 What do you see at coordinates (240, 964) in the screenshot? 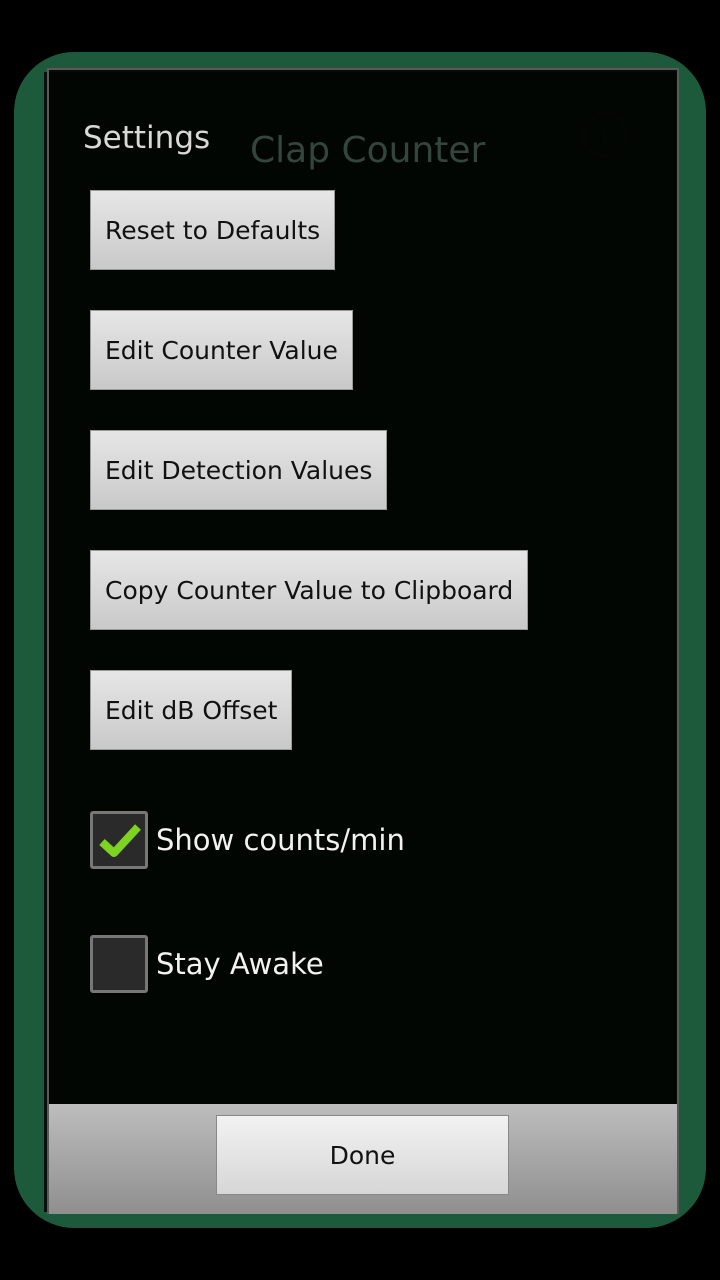
I see `stay-awake-label: Stay Awake` at bounding box center [240, 964].